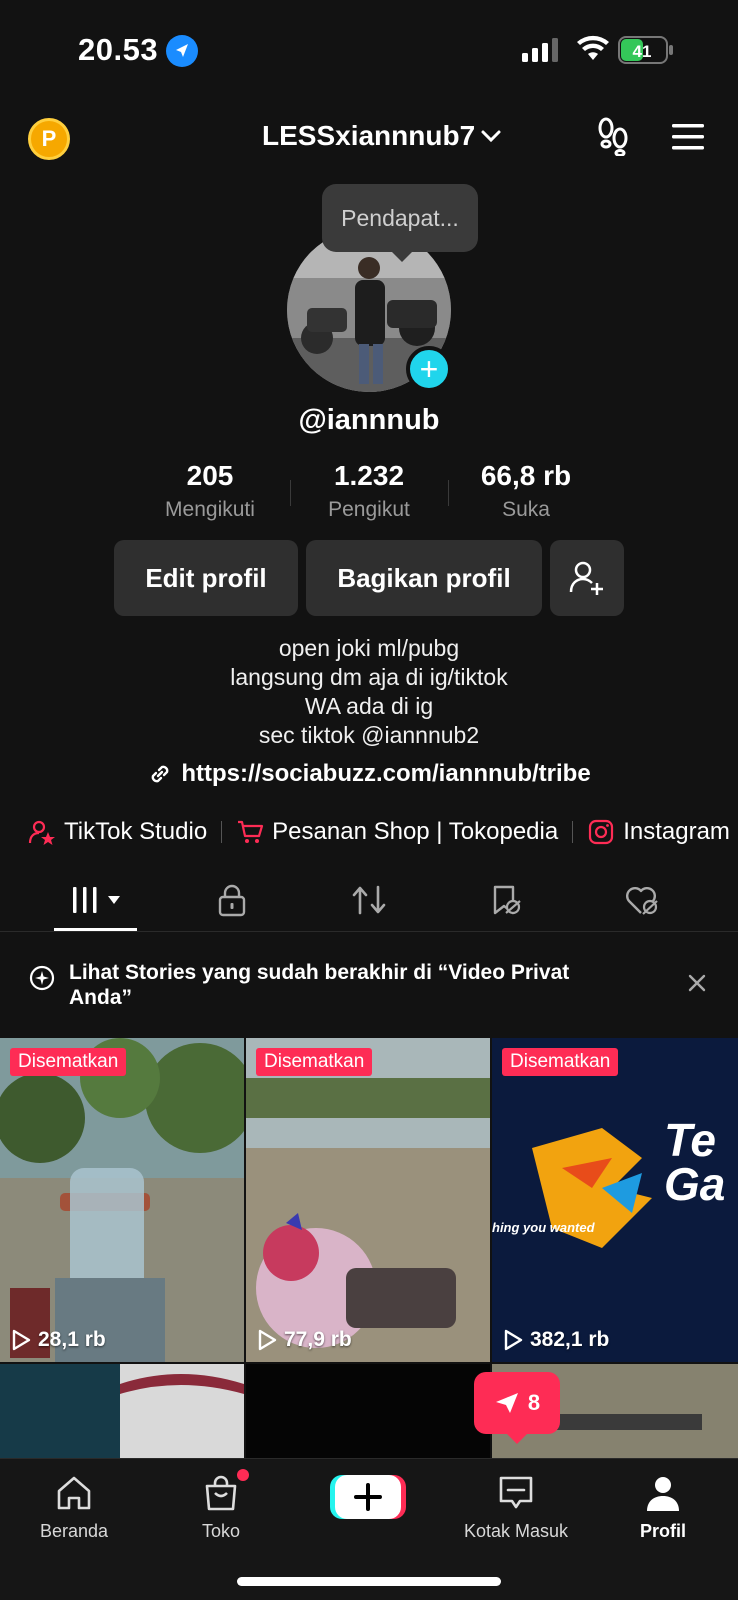 Image resolution: width=738 pixels, height=1600 pixels. I want to click on status-time: 20.53, so click(118, 49).